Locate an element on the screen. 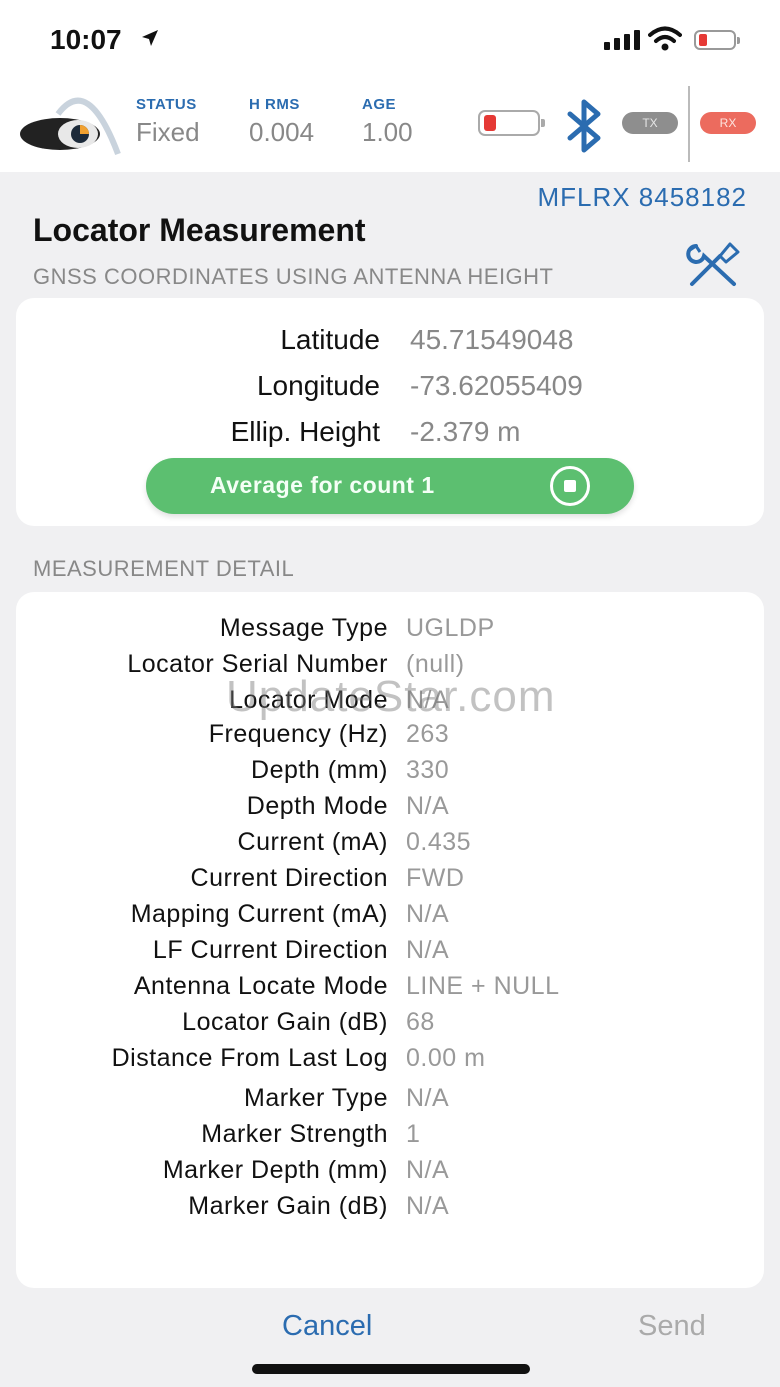 The height and width of the screenshot is (1387, 780). detail-row: Locator Gain (dB) 68 is located at coordinates (308, 1022).